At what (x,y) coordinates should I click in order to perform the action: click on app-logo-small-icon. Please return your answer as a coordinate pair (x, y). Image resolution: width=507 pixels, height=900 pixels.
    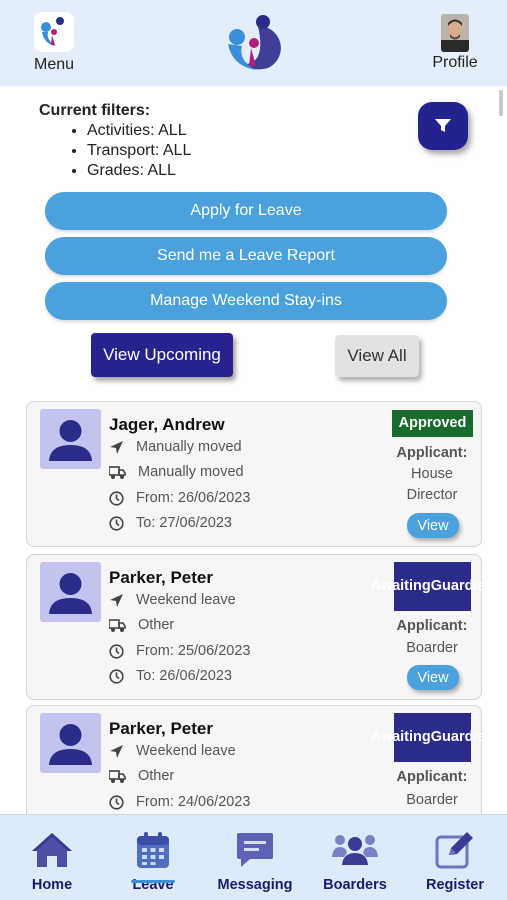
    Looking at the image, I should click on (54, 32).